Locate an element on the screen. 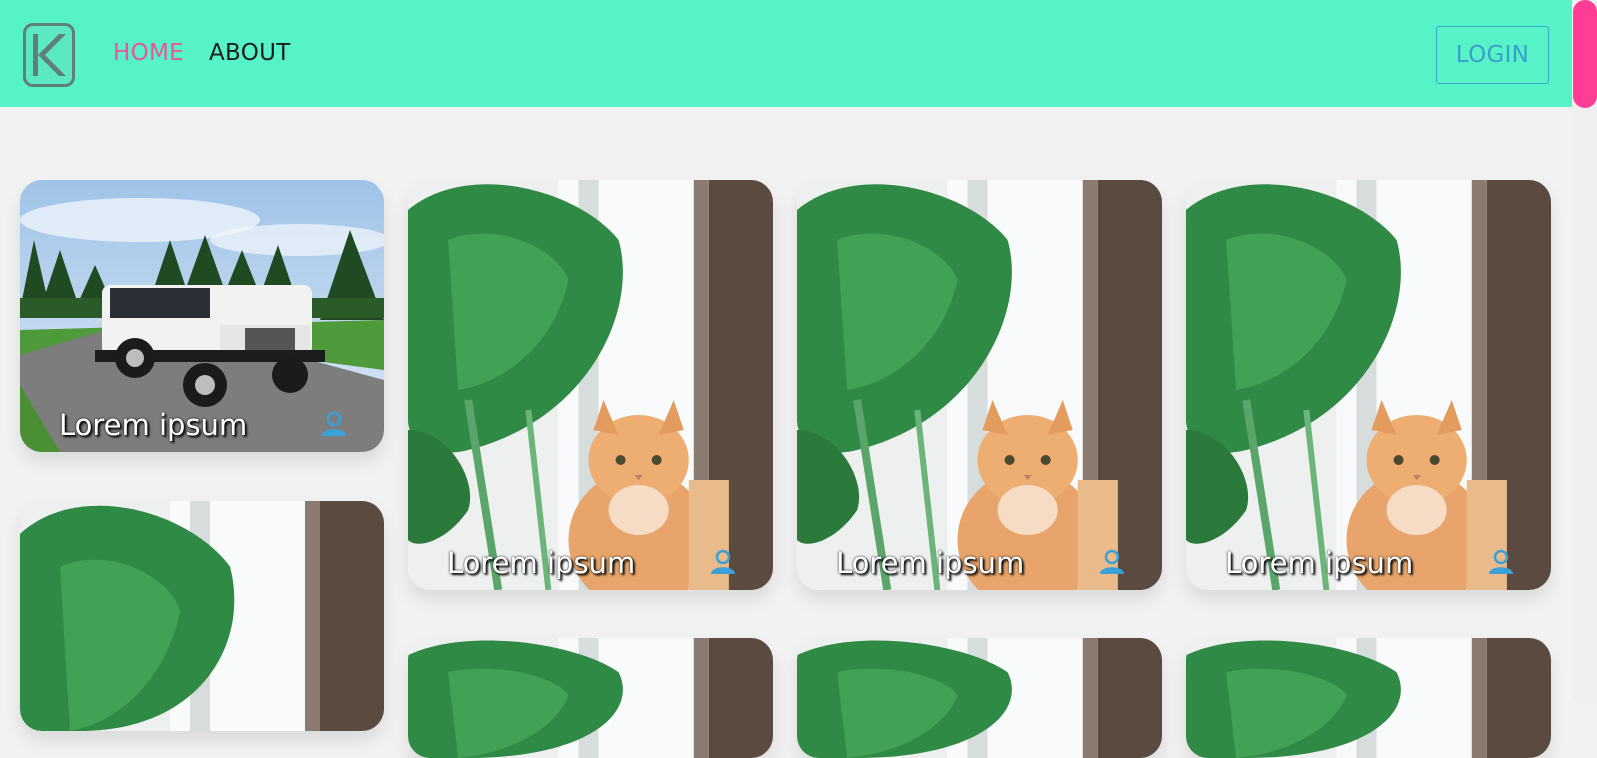 This screenshot has height=758, width=1597. card-cat-3: Lorem ipsum is located at coordinates (1368, 385).